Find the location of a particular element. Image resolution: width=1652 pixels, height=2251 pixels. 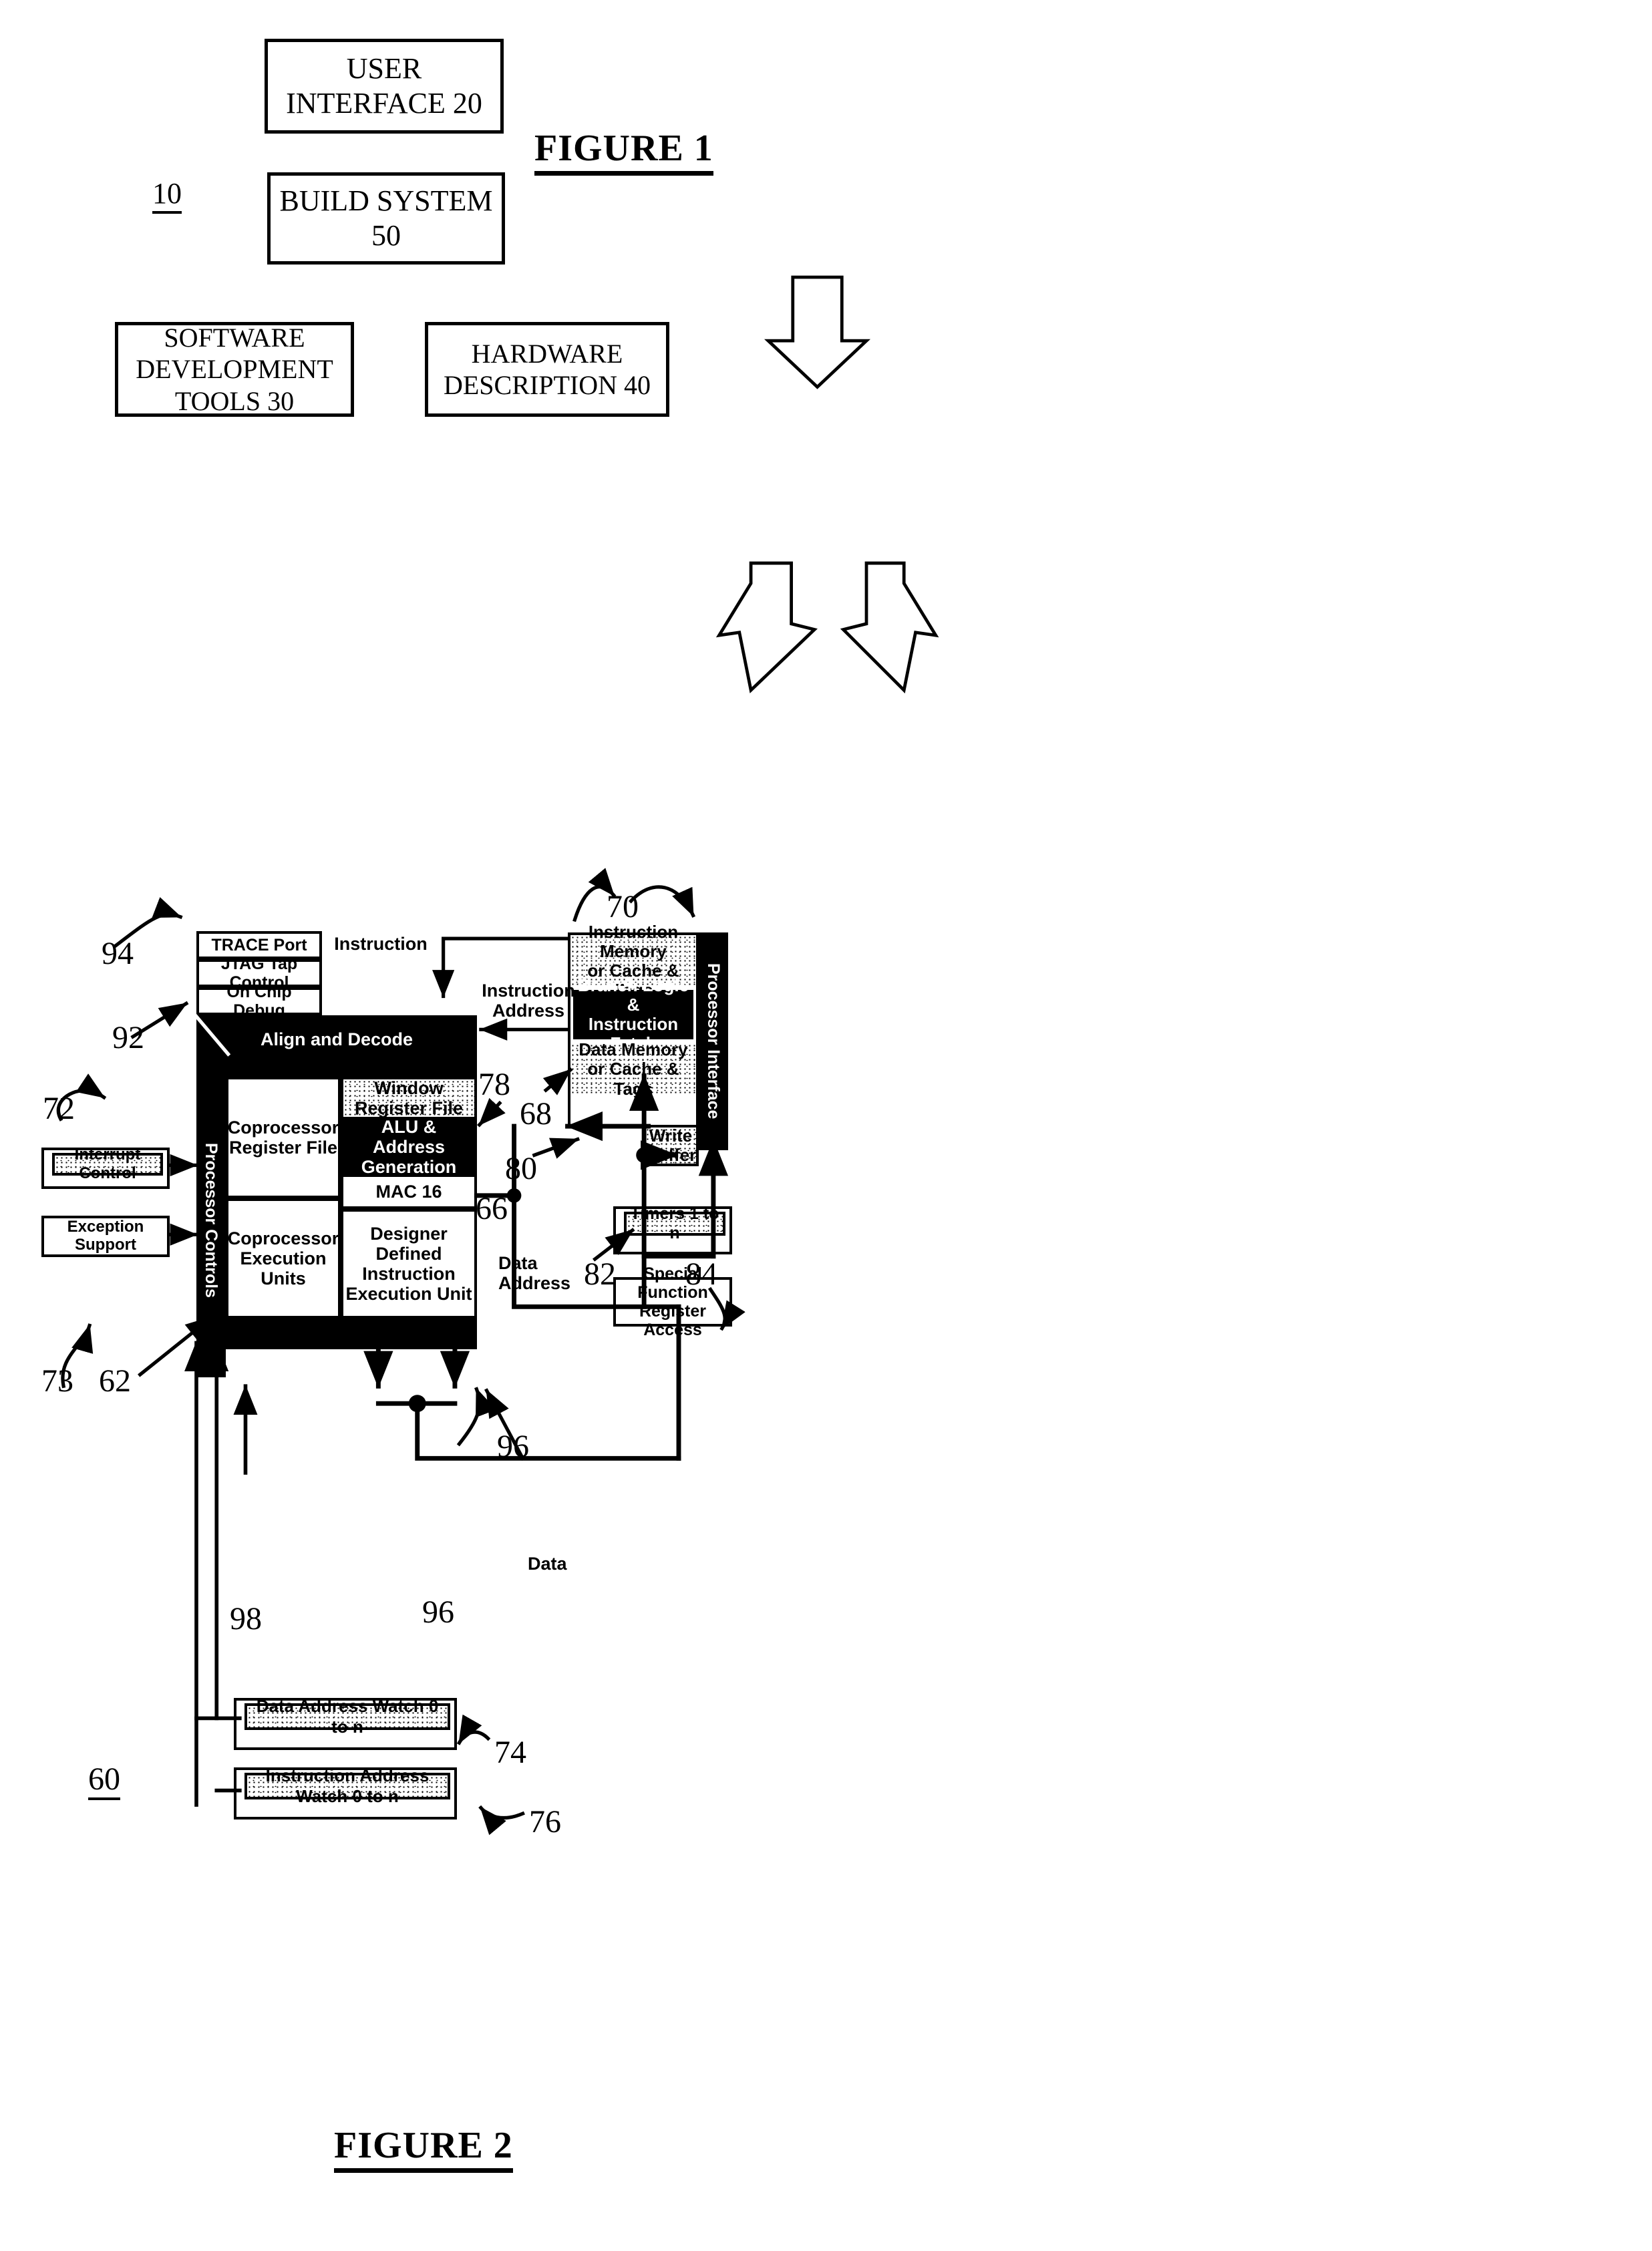

block-alu-address-generation: ALU & Address Generation is located at coordinates (409, 1147).